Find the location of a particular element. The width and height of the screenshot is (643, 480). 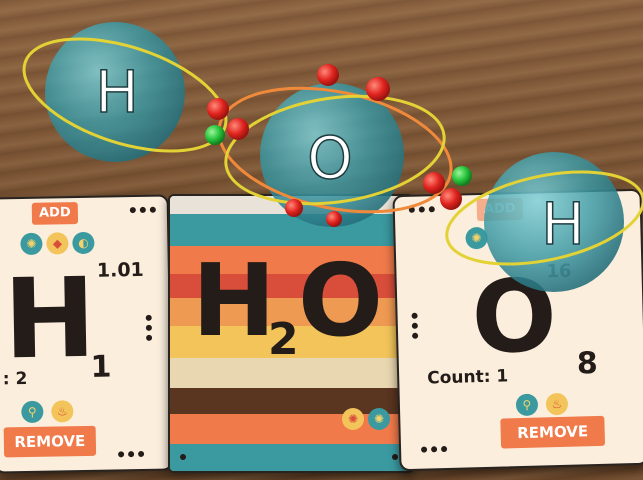

atom-label: O is located at coordinates (330, 158).